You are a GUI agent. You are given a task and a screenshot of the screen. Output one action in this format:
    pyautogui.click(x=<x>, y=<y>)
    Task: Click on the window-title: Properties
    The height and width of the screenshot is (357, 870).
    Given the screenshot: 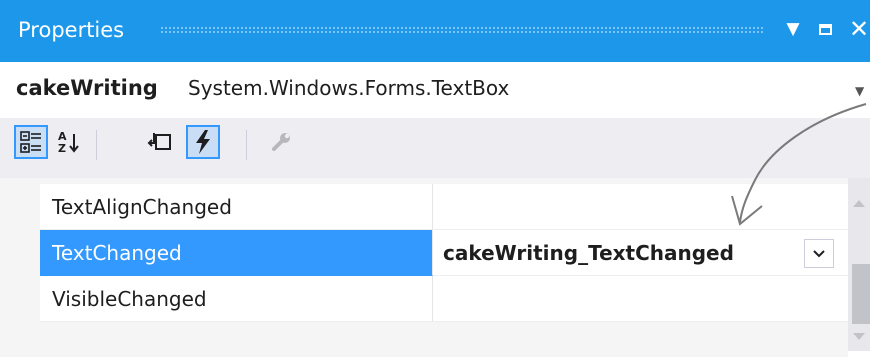 What is the action you would take?
    pyautogui.click(x=71, y=30)
    